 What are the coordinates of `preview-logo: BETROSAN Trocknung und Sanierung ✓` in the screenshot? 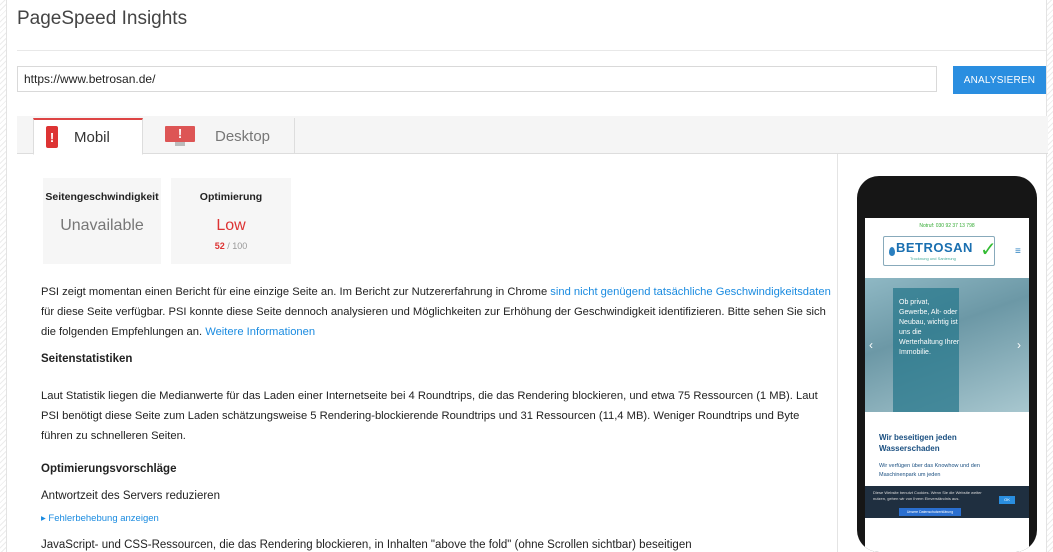 It's located at (940, 251).